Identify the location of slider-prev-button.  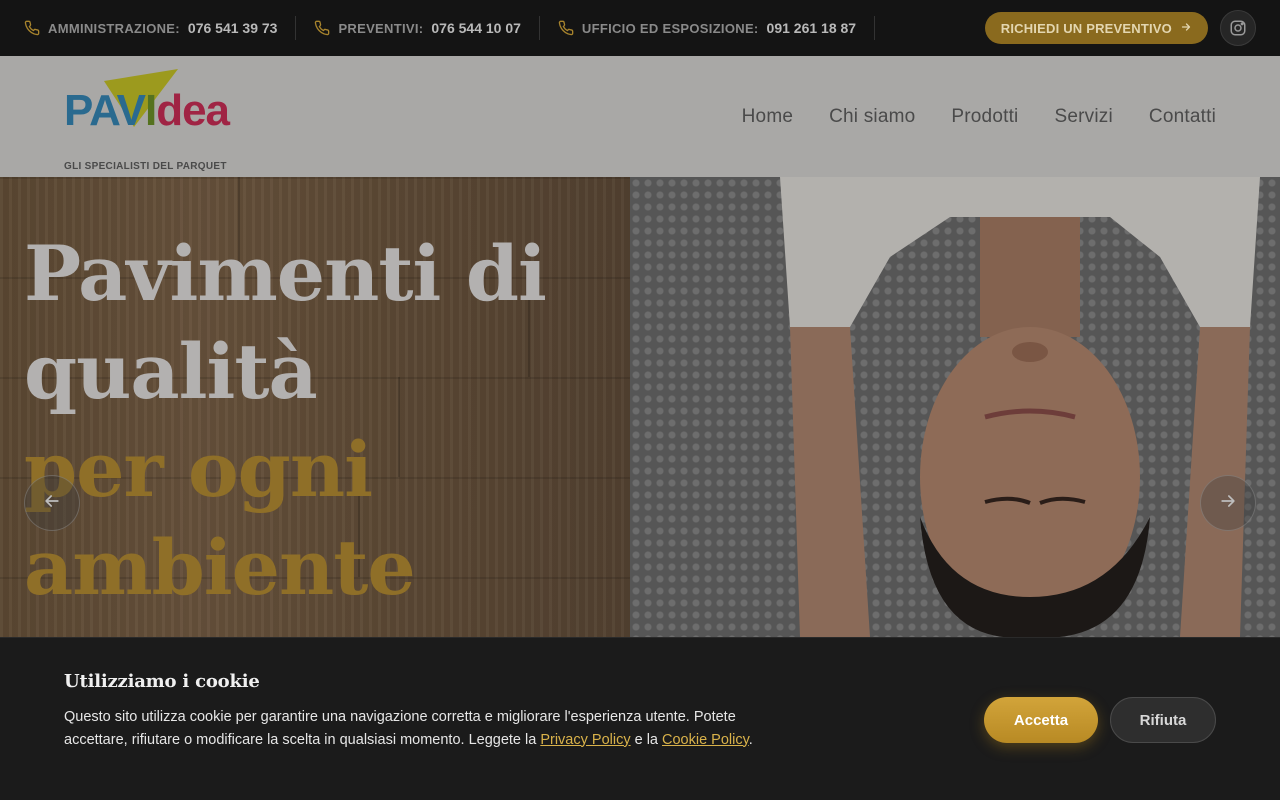
(52, 503).